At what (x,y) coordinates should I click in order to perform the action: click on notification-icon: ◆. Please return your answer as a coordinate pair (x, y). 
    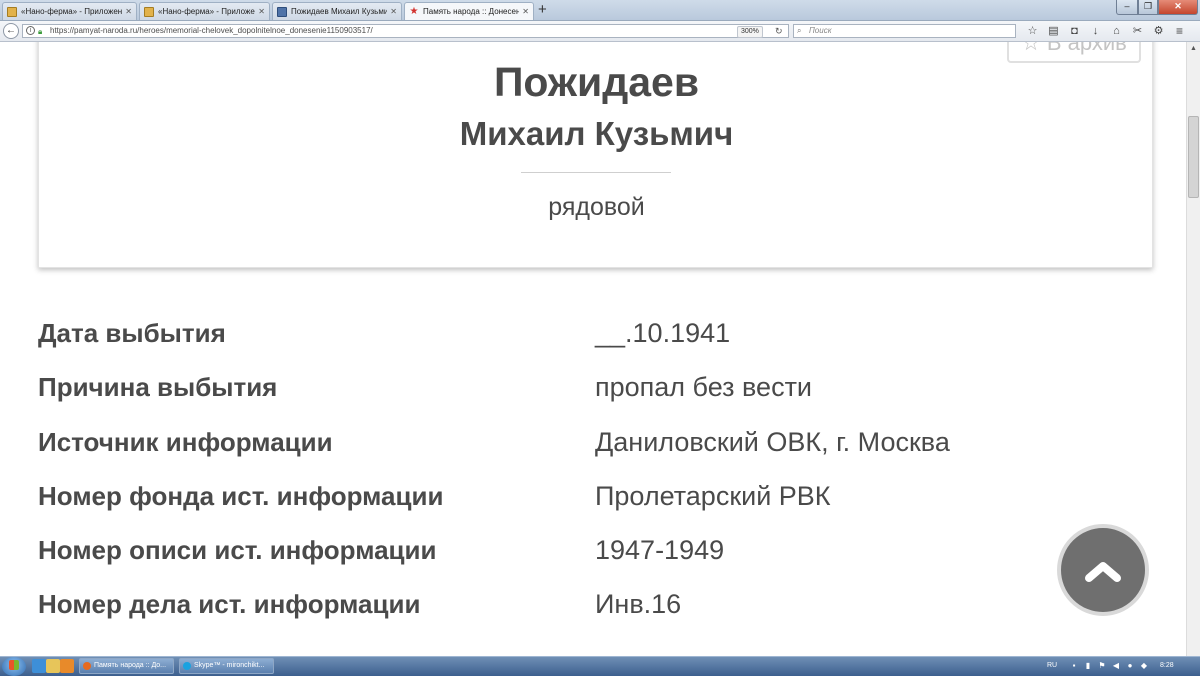
    Looking at the image, I should click on (1144, 665).